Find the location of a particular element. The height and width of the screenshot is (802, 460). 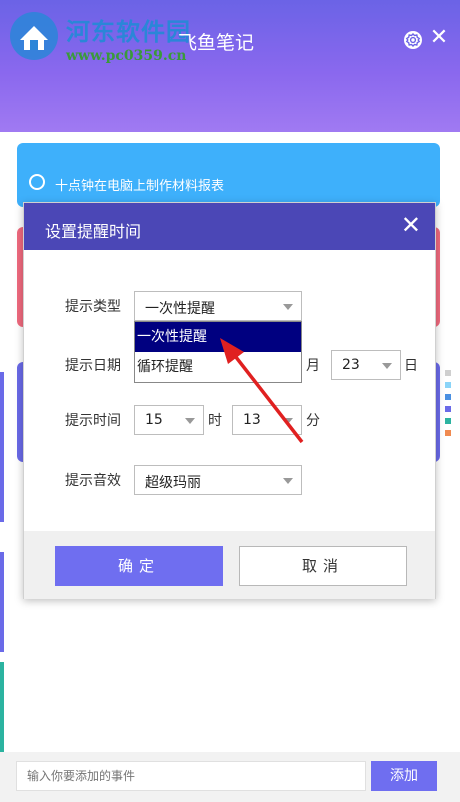

day-unit: 日 is located at coordinates (411, 366).